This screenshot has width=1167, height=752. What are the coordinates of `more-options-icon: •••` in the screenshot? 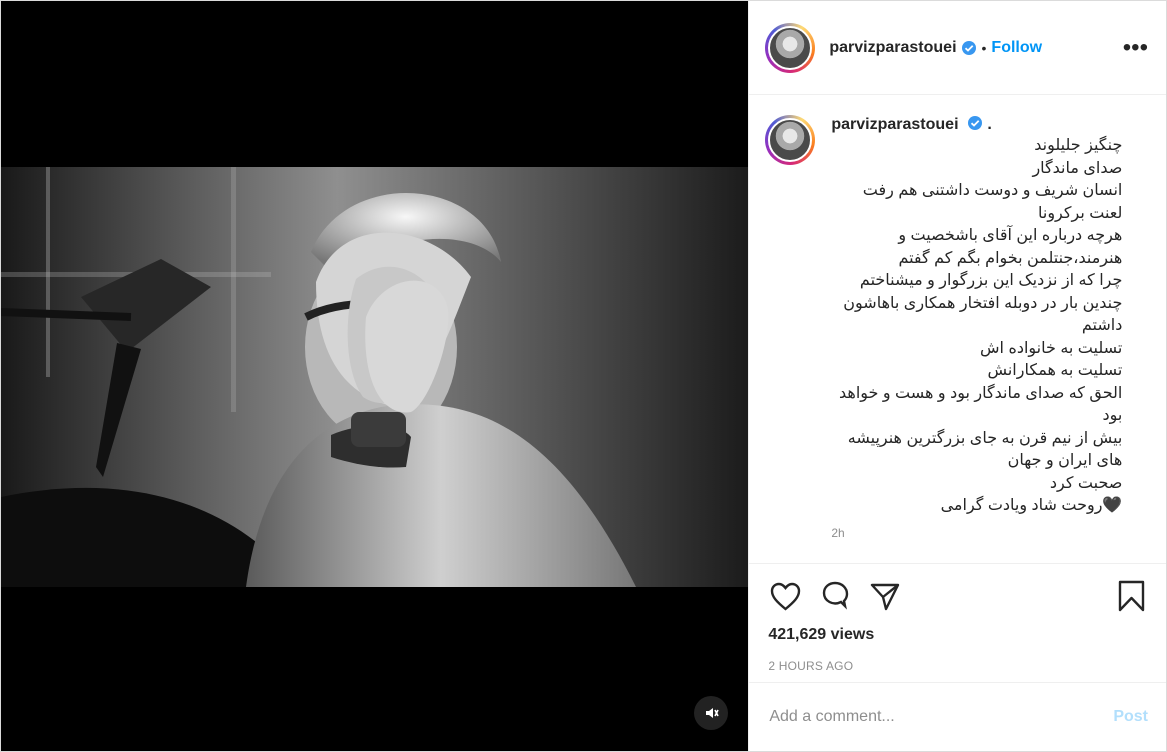 It's located at (1135, 47).